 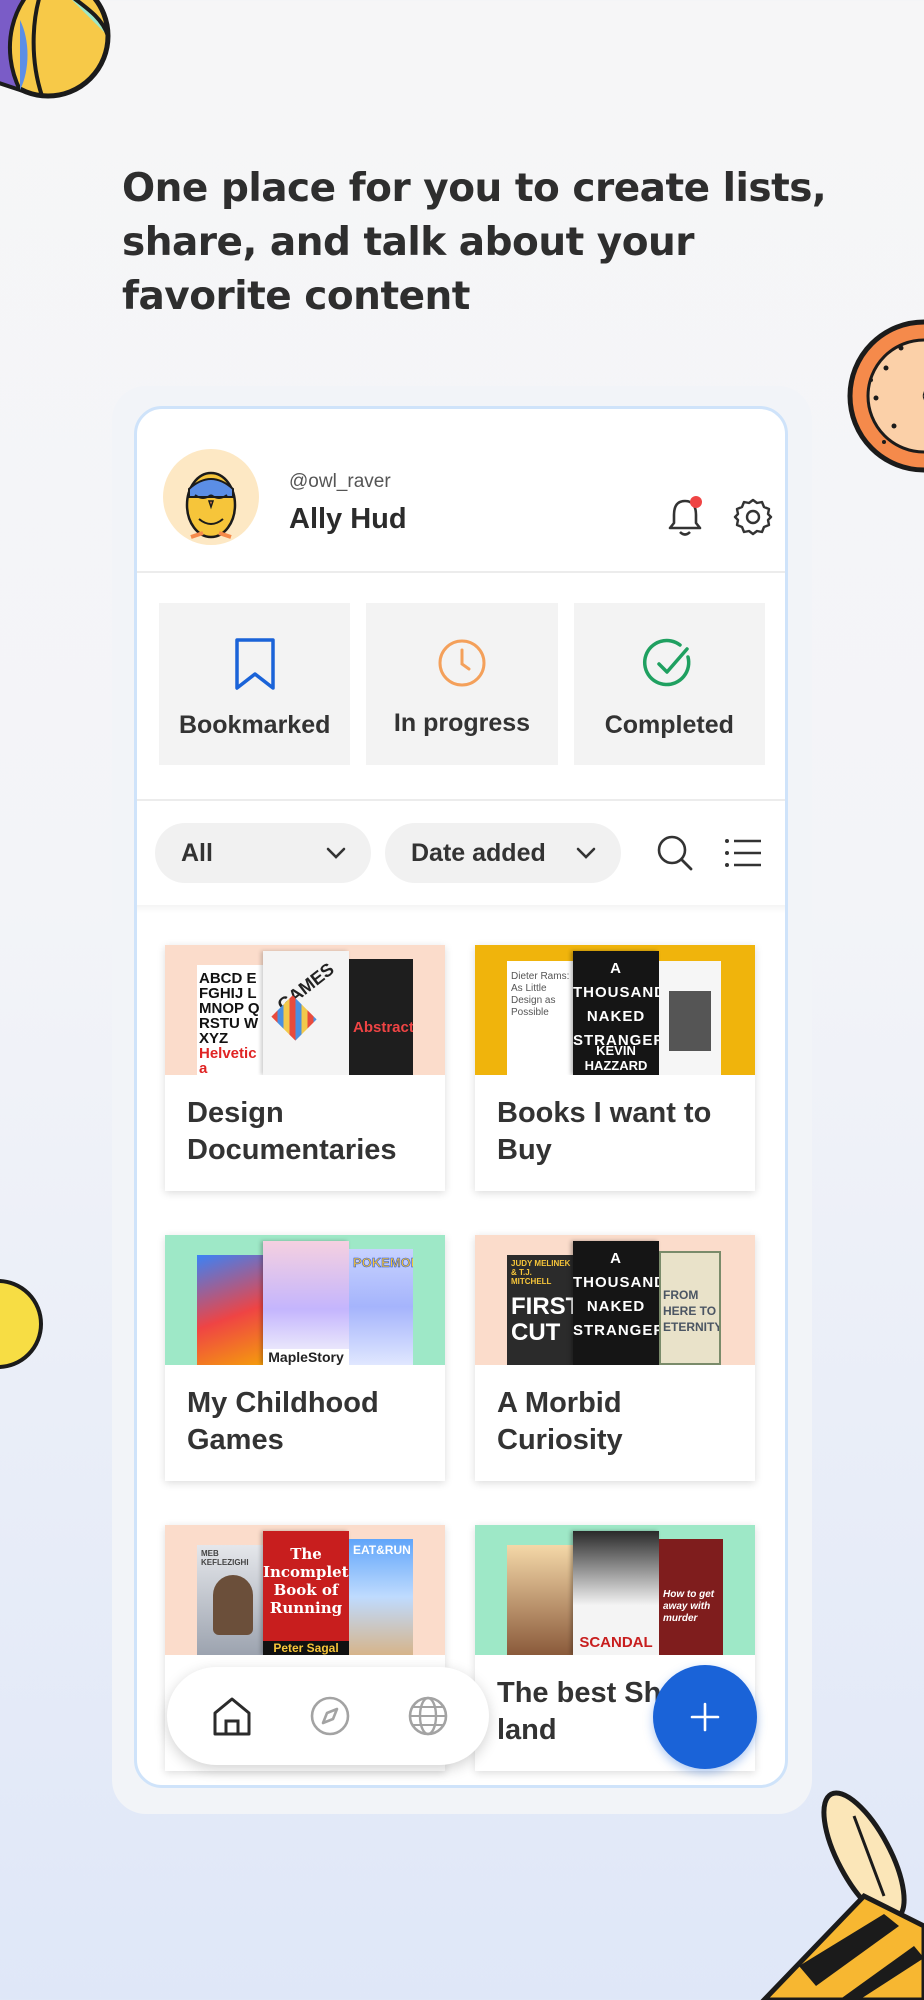 I want to click on in-progress-label: In progress, so click(x=462, y=723).